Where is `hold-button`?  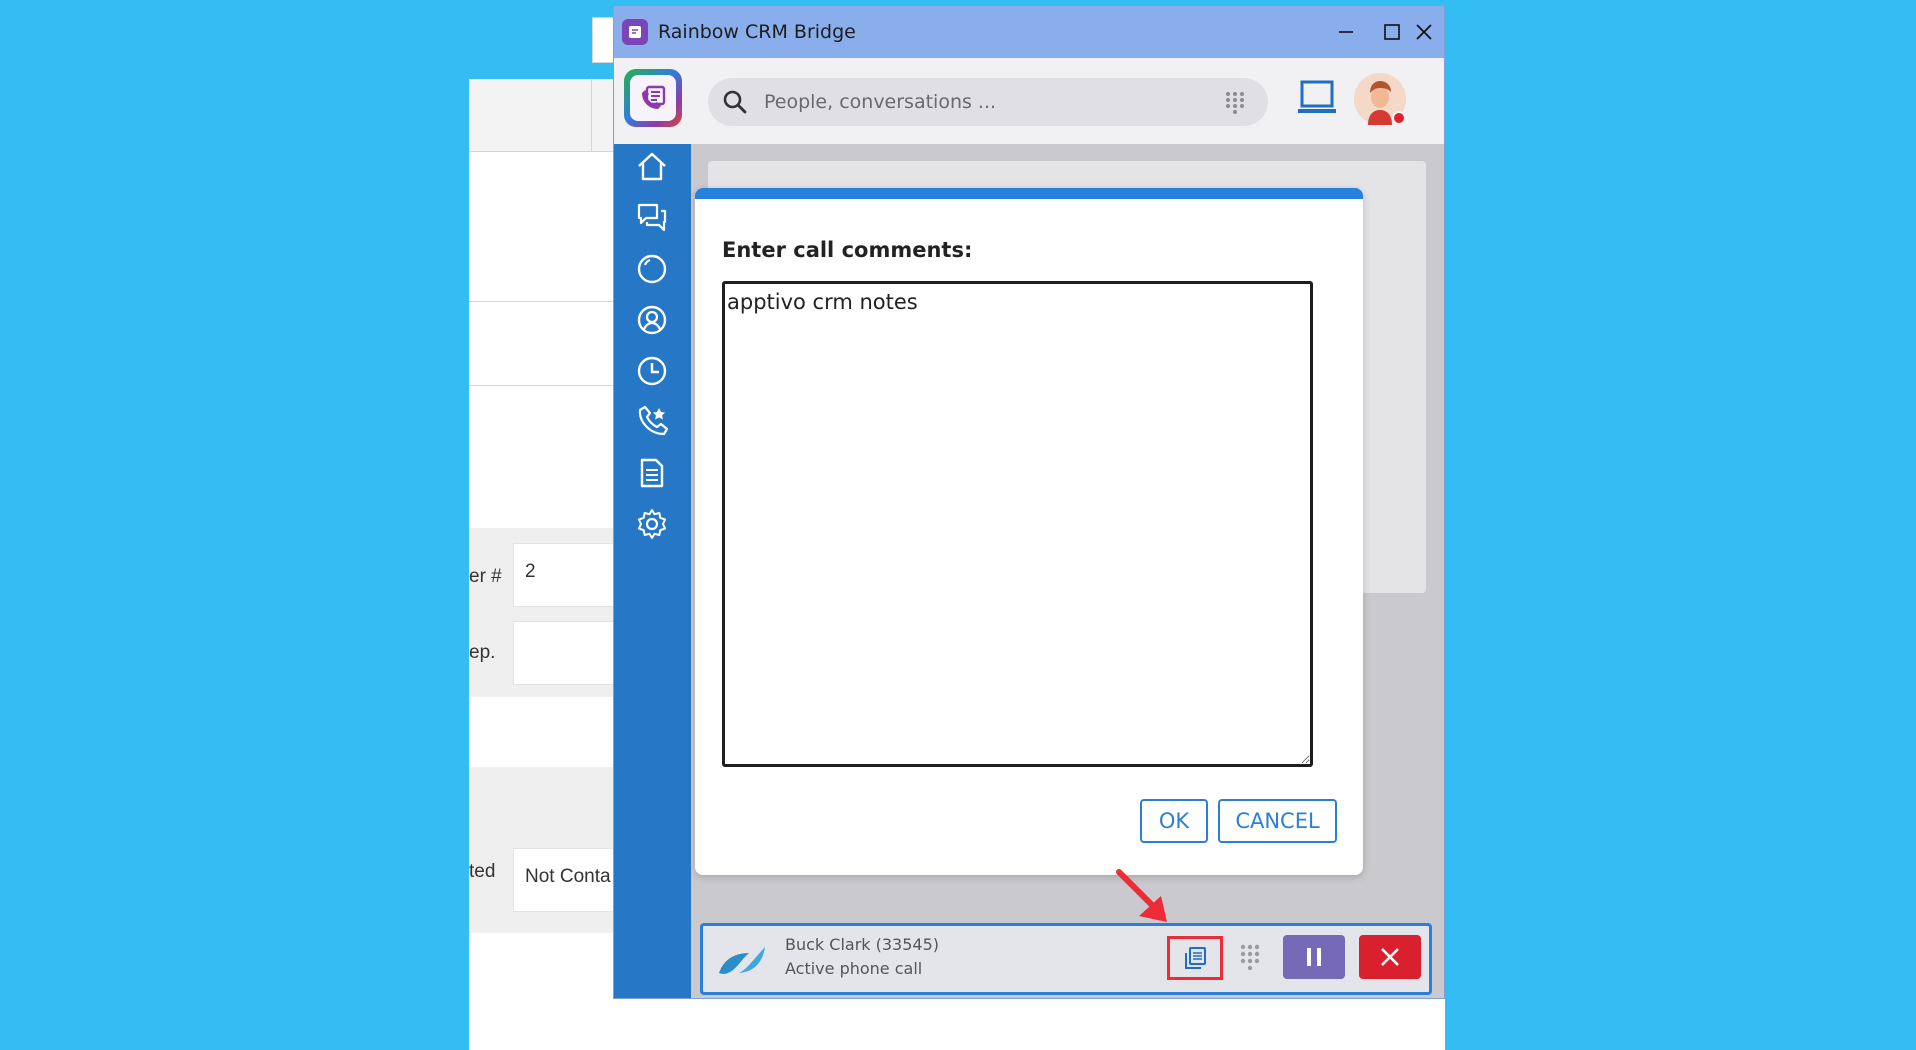
hold-button is located at coordinates (1314, 957).